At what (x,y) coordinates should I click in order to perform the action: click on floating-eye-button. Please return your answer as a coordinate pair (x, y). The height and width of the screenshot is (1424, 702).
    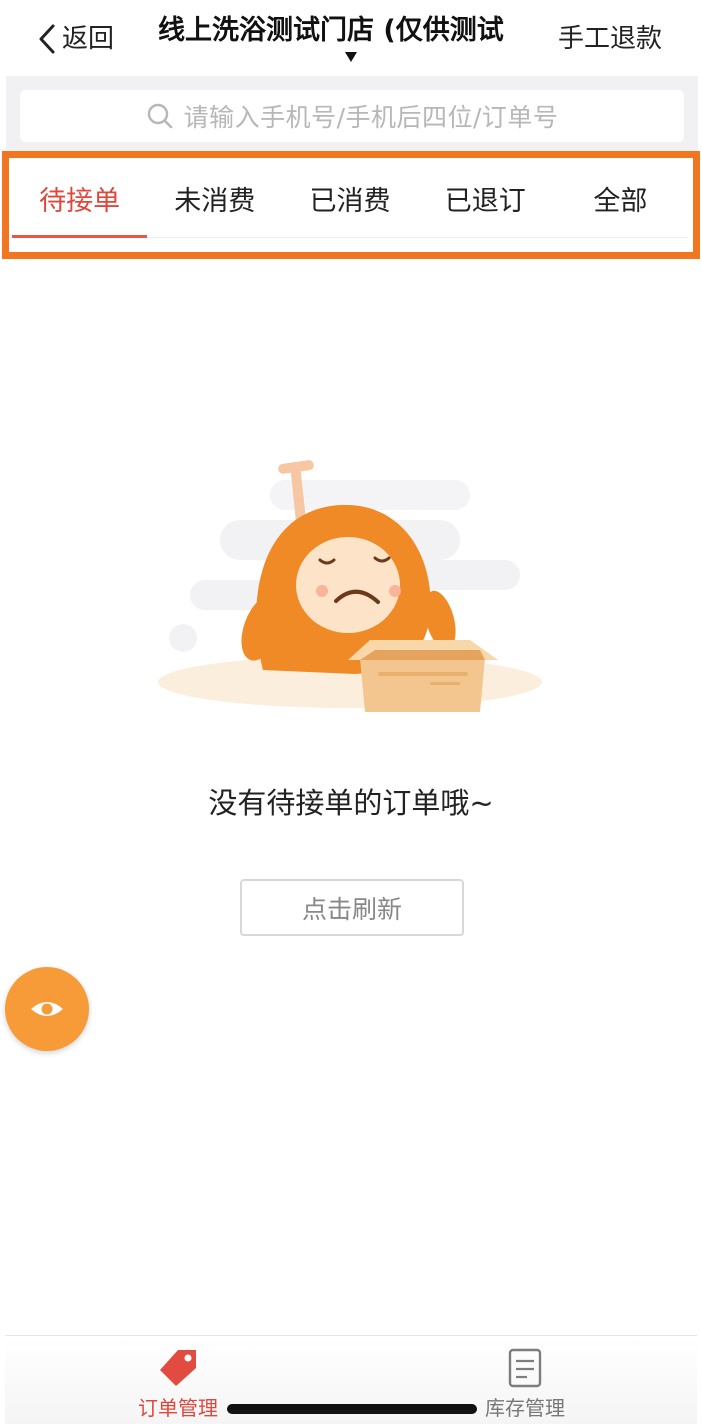
    Looking at the image, I should click on (47, 1009).